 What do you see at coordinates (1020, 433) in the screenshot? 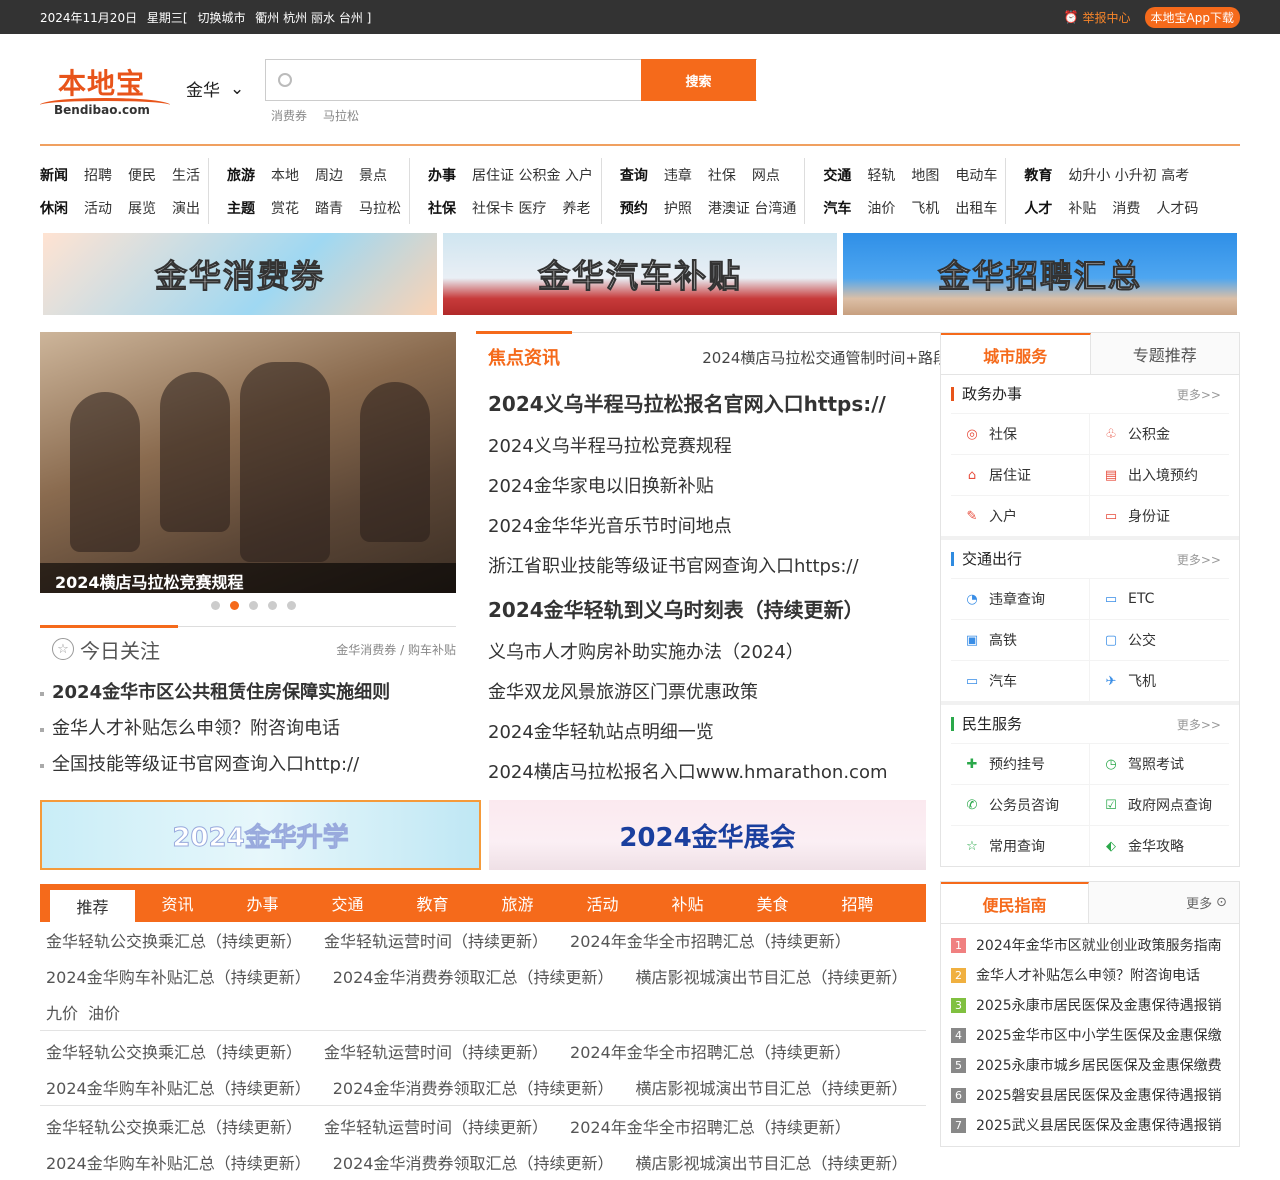
I see `service-social-security: ◎ 社保` at bounding box center [1020, 433].